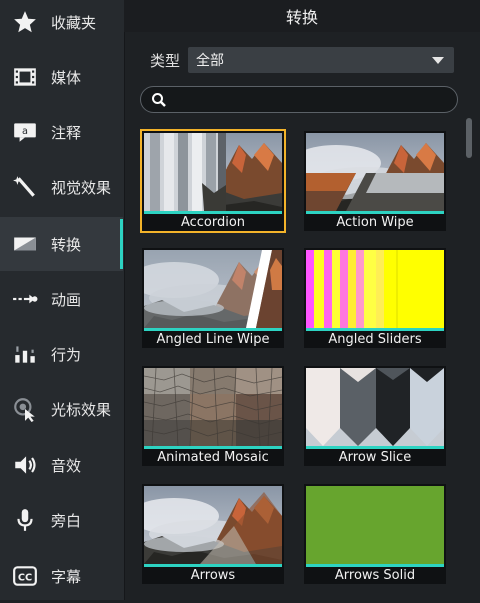  Describe the element at coordinates (25, 244) in the screenshot. I see `transition-icon` at that location.